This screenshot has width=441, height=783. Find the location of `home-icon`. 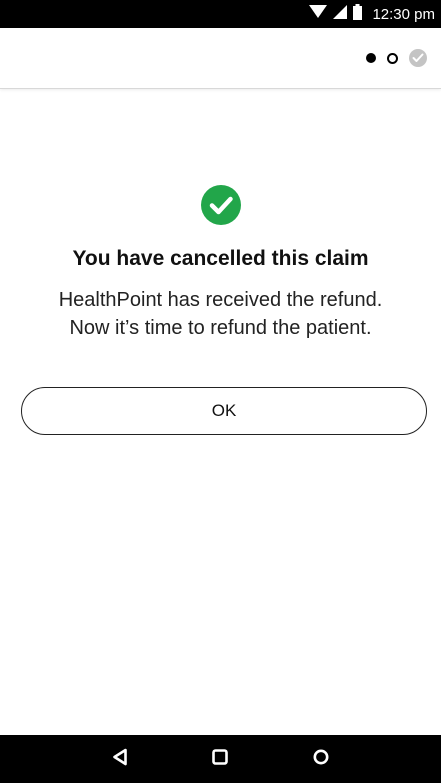

home-icon is located at coordinates (220, 759).